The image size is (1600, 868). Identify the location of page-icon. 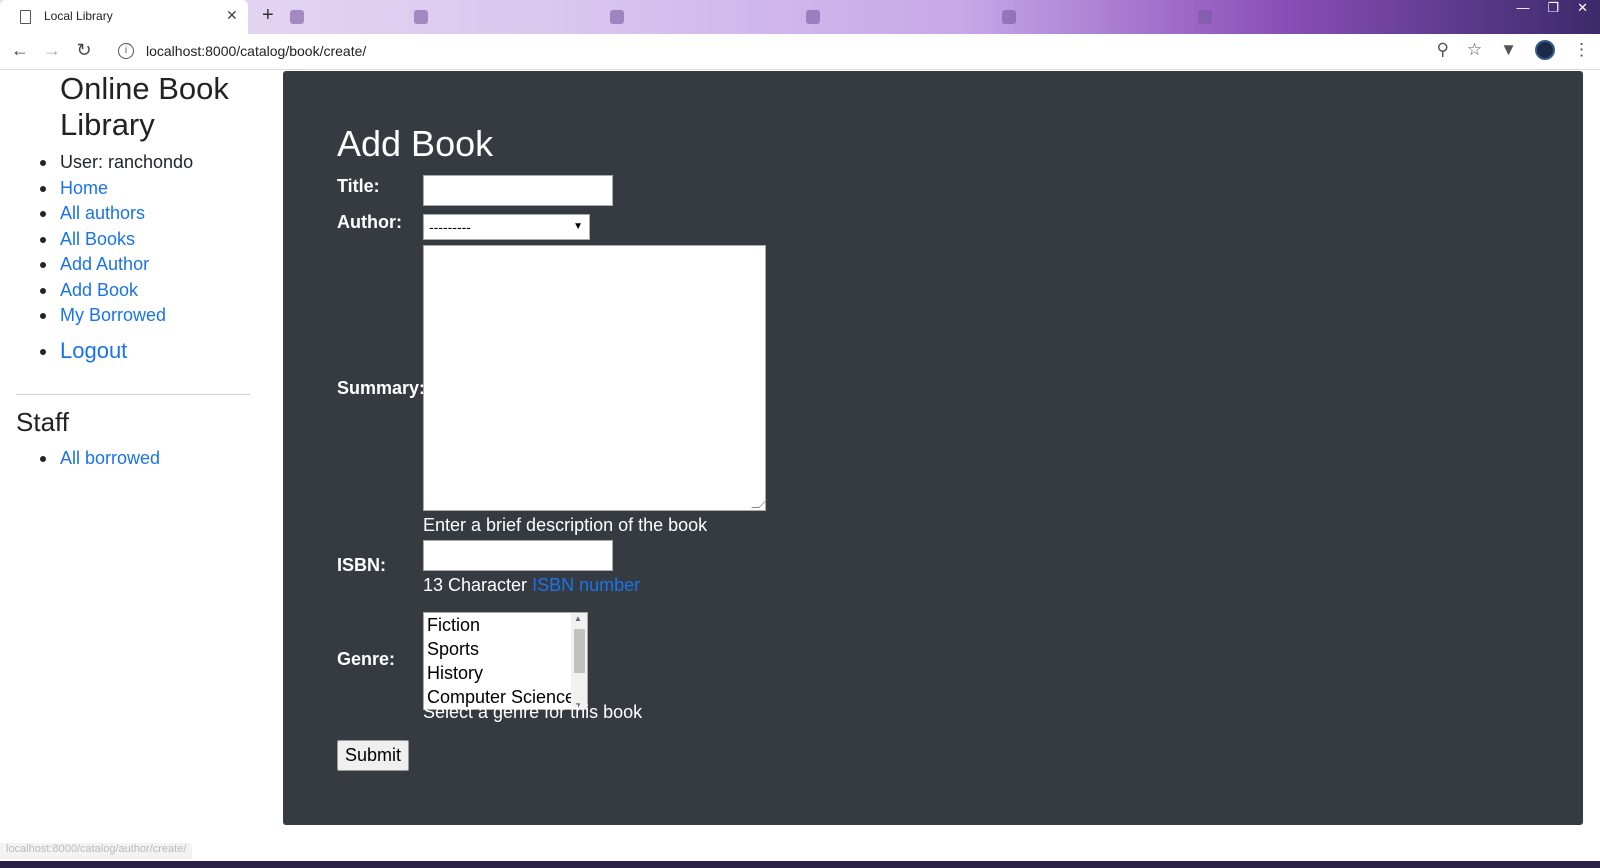
(25, 17).